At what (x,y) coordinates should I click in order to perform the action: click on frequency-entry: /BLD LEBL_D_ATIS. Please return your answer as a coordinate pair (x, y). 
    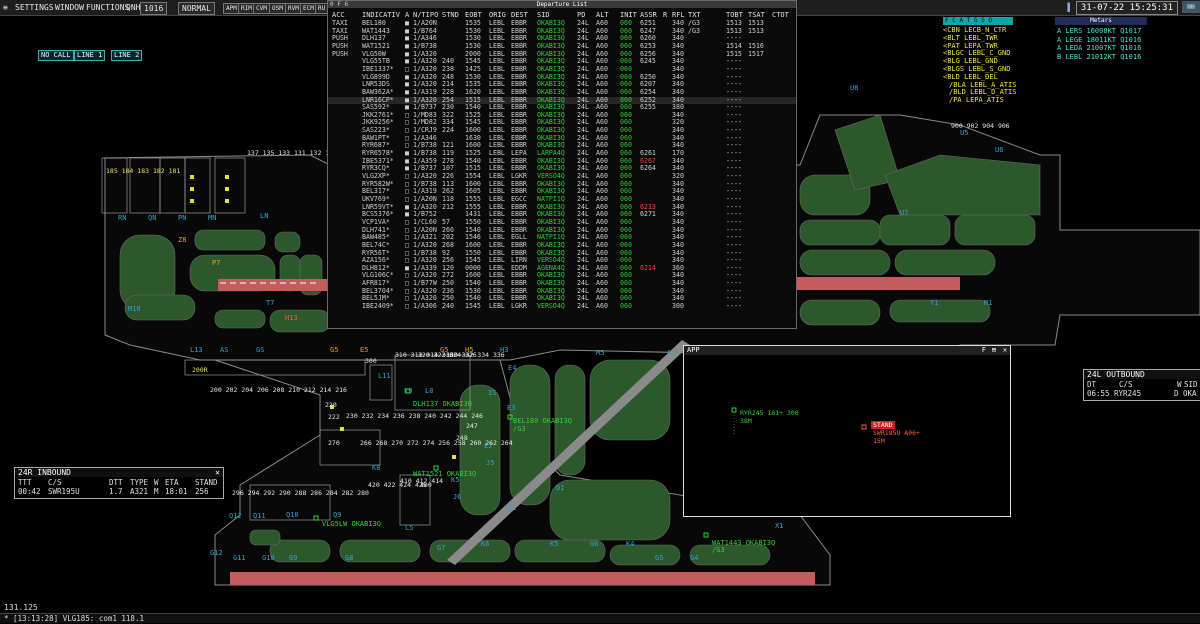
    Looking at the image, I should click on (982, 92).